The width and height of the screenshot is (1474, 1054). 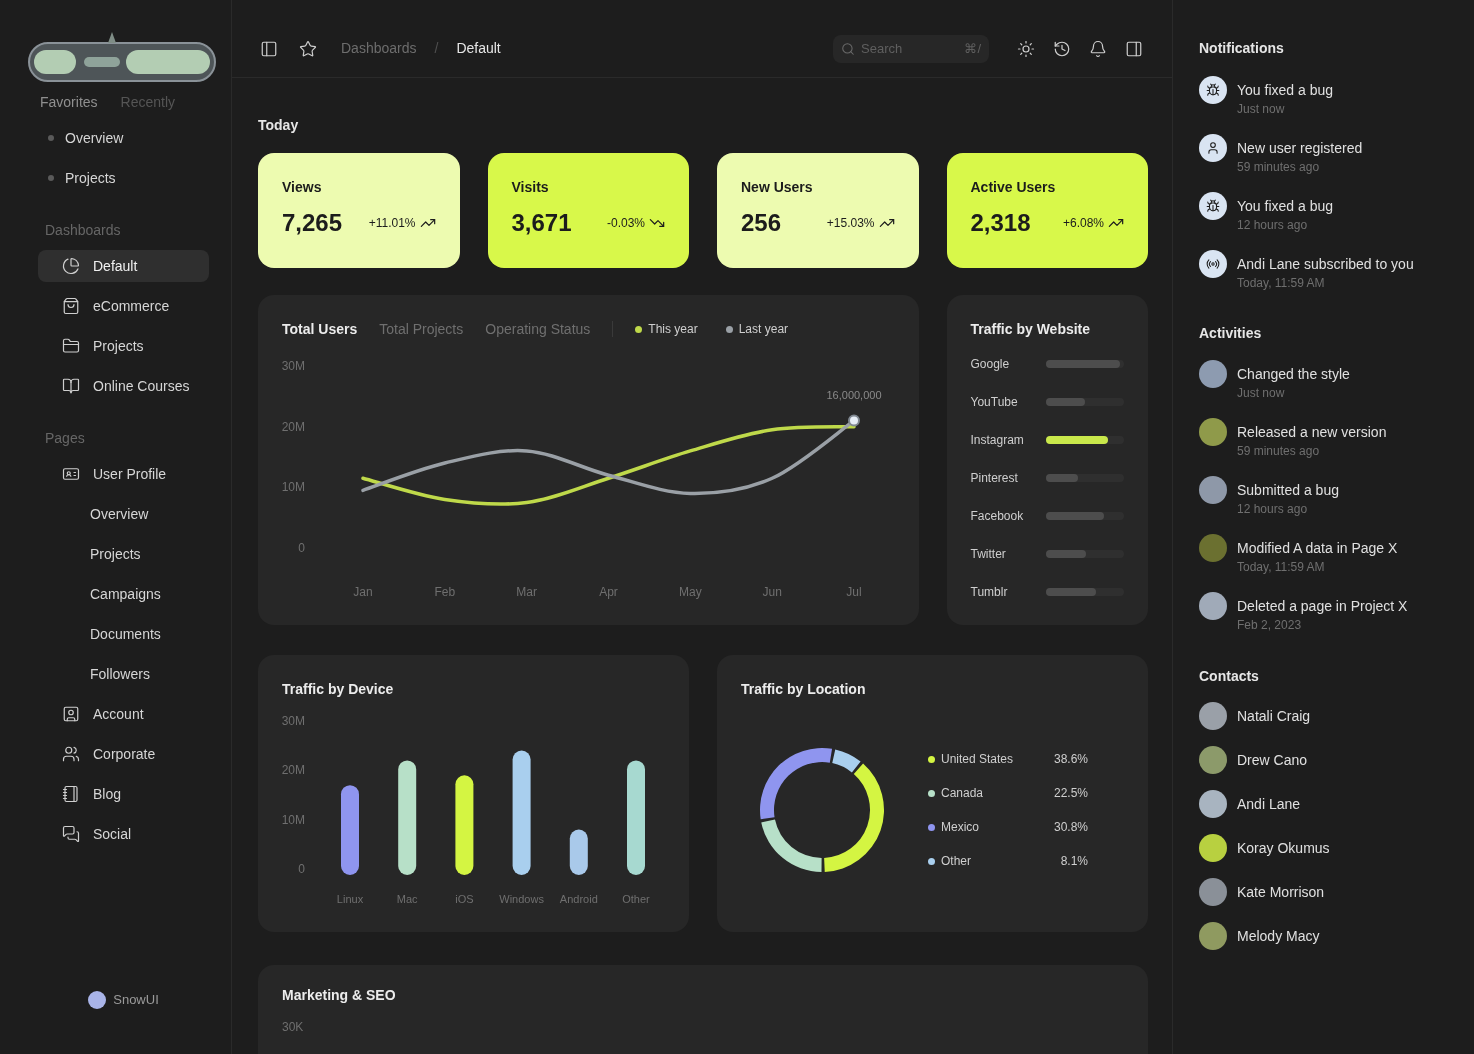 I want to click on site-name: Pinterest, so click(x=994, y=478).